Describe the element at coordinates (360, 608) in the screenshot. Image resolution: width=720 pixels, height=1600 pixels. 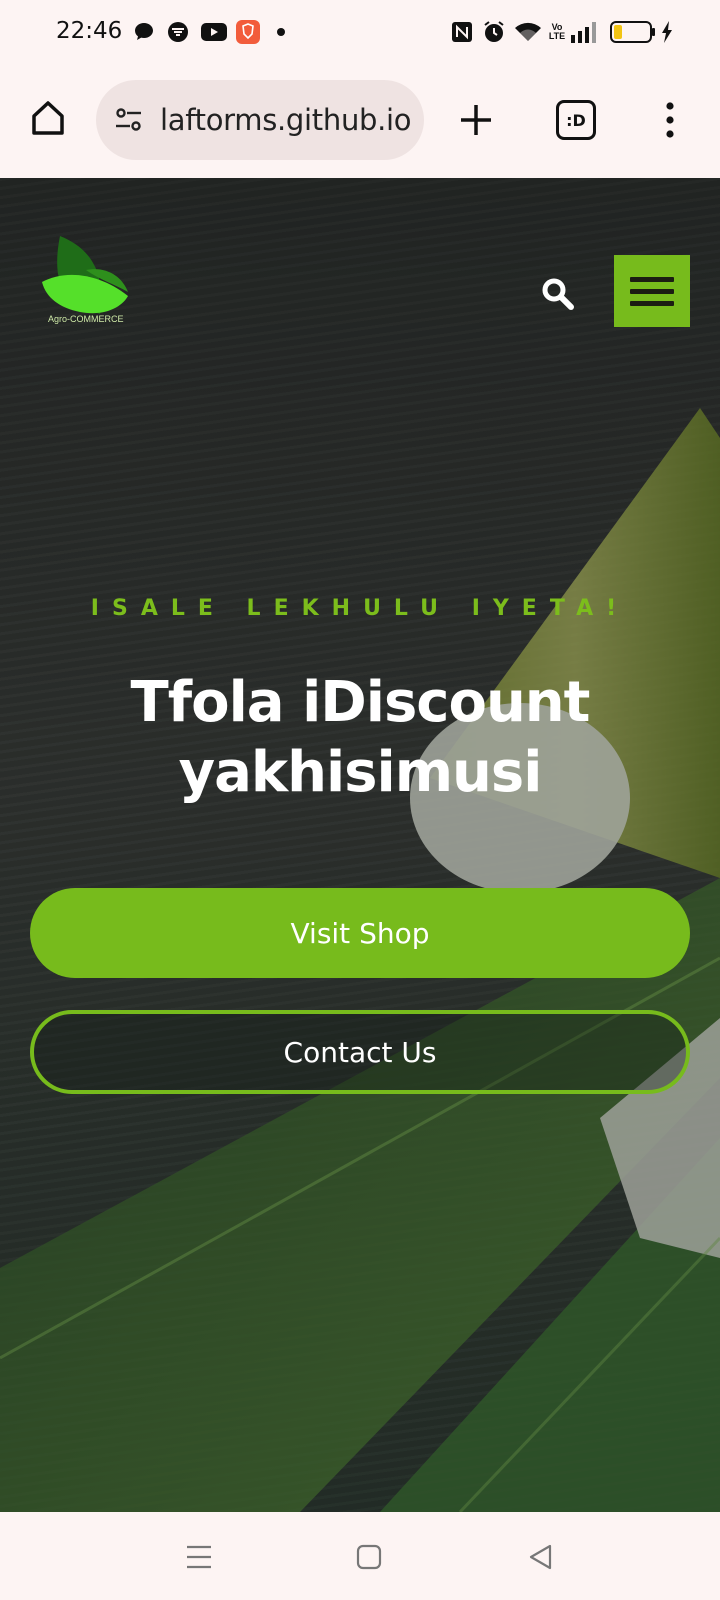
I see `hero-eyebrow: ISALE LEKHULU IYETA!` at that location.